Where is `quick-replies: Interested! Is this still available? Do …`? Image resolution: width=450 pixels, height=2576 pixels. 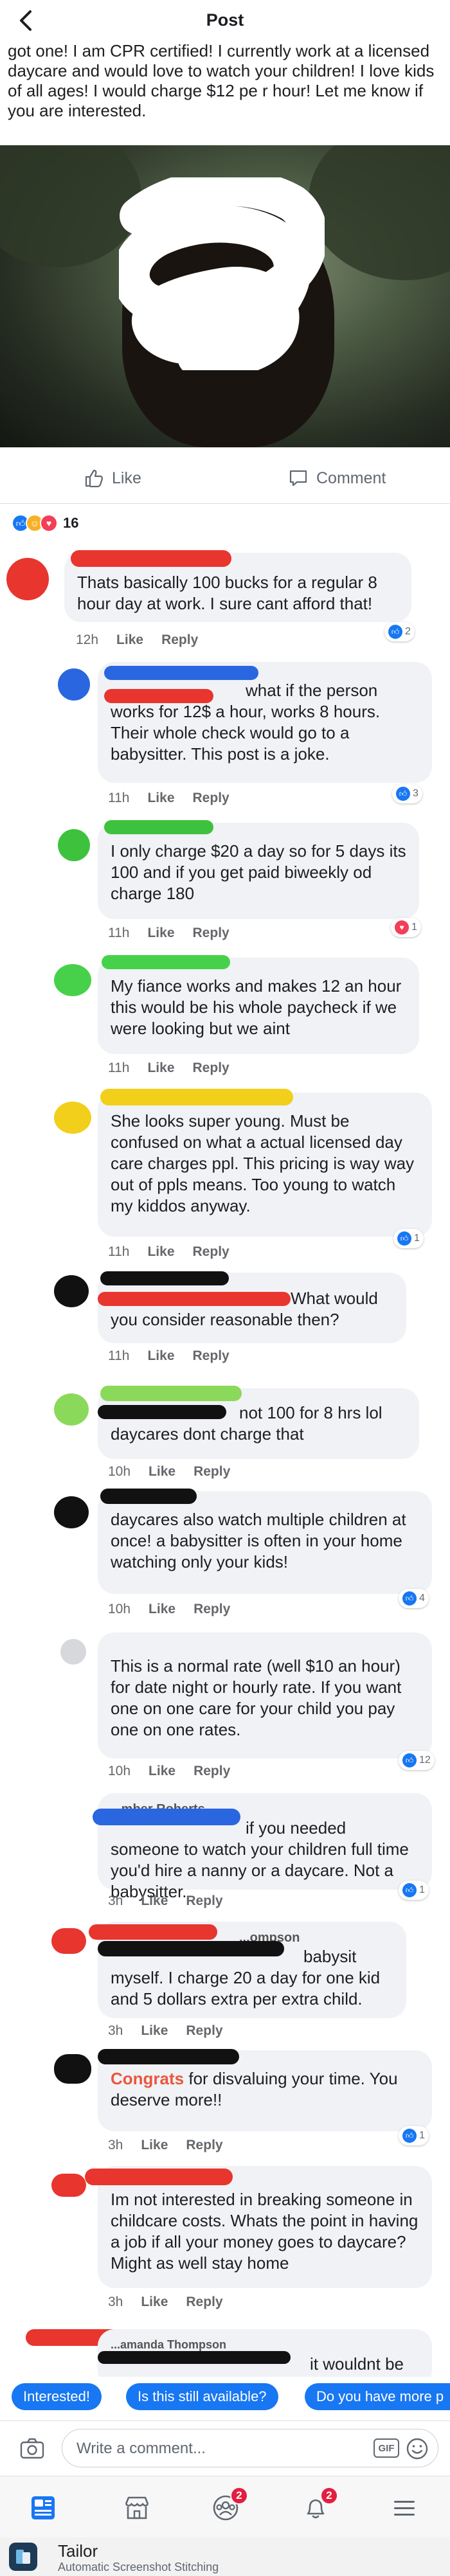 quick-replies: Interested! Is this still available? Do … is located at coordinates (225, 2396).